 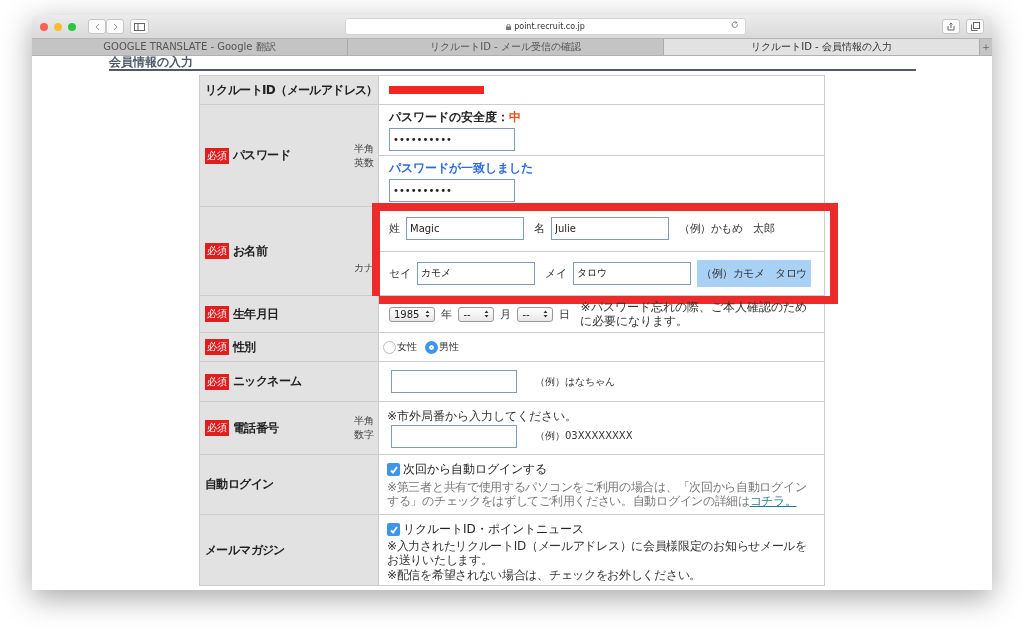 I want to click on maximize-icon, so click(x=72, y=26).